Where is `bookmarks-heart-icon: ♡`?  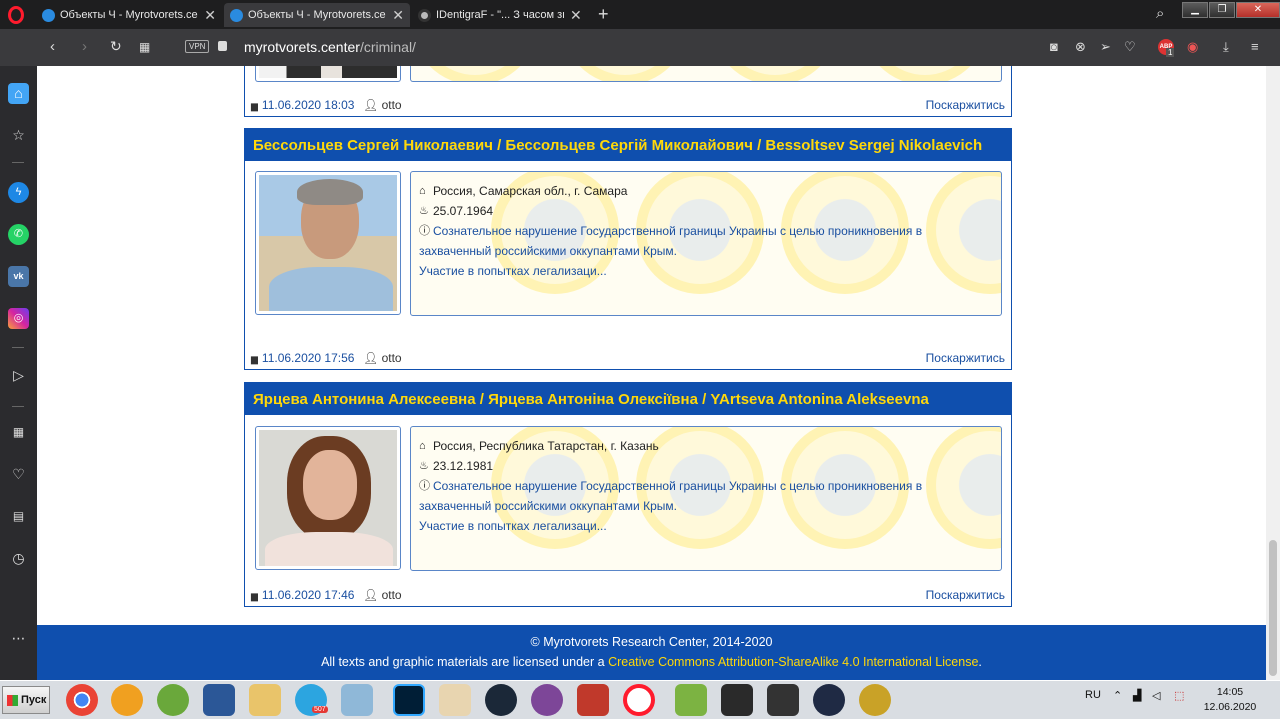 bookmarks-heart-icon: ♡ is located at coordinates (18, 474).